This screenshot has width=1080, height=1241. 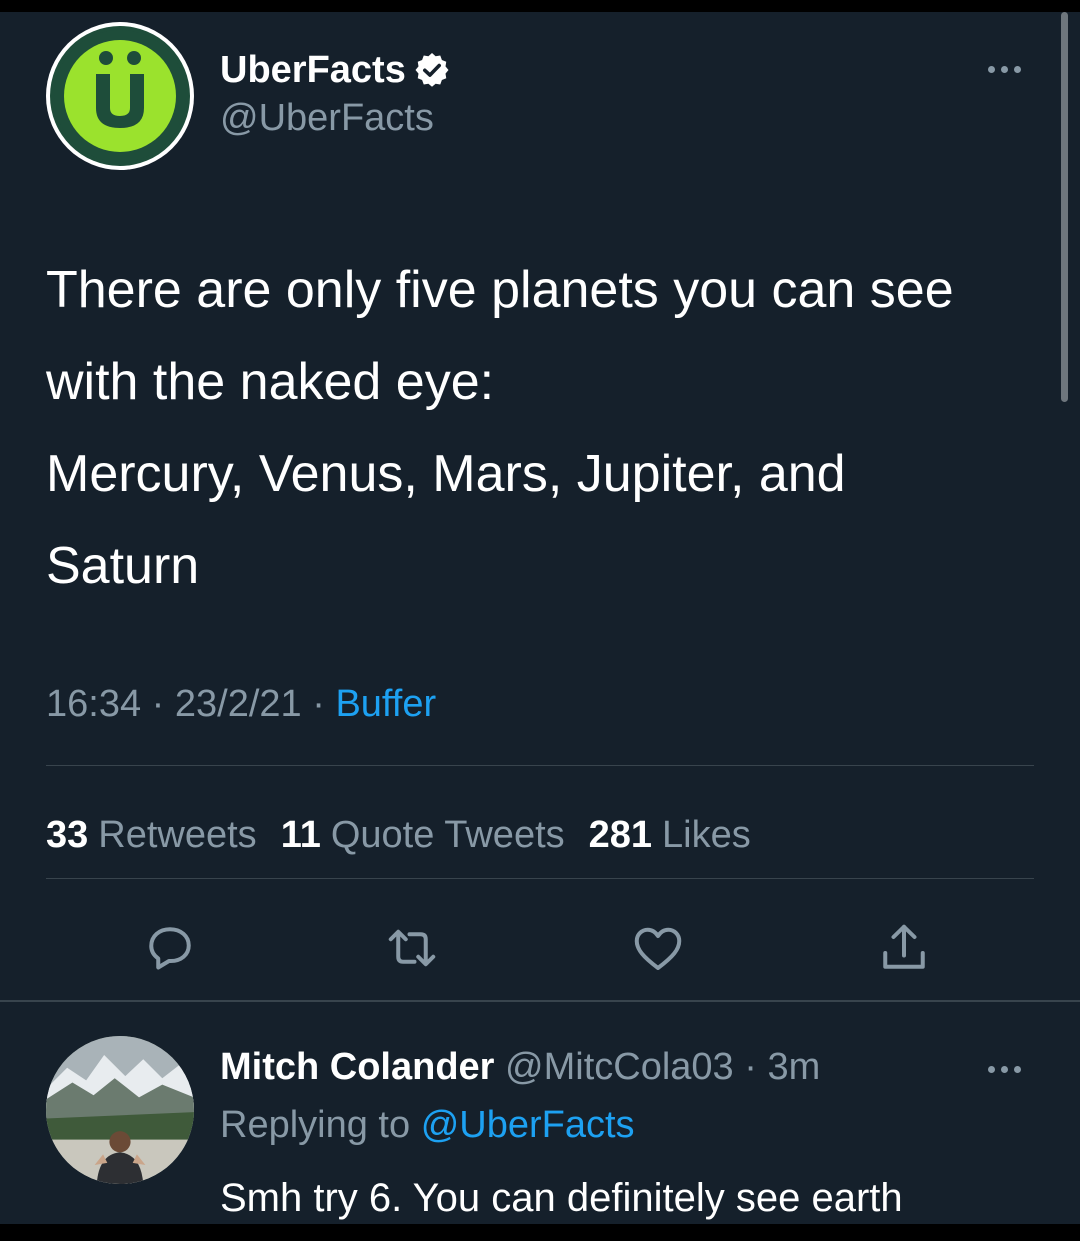 I want to click on section-divider, so click(x=540, y=1001).